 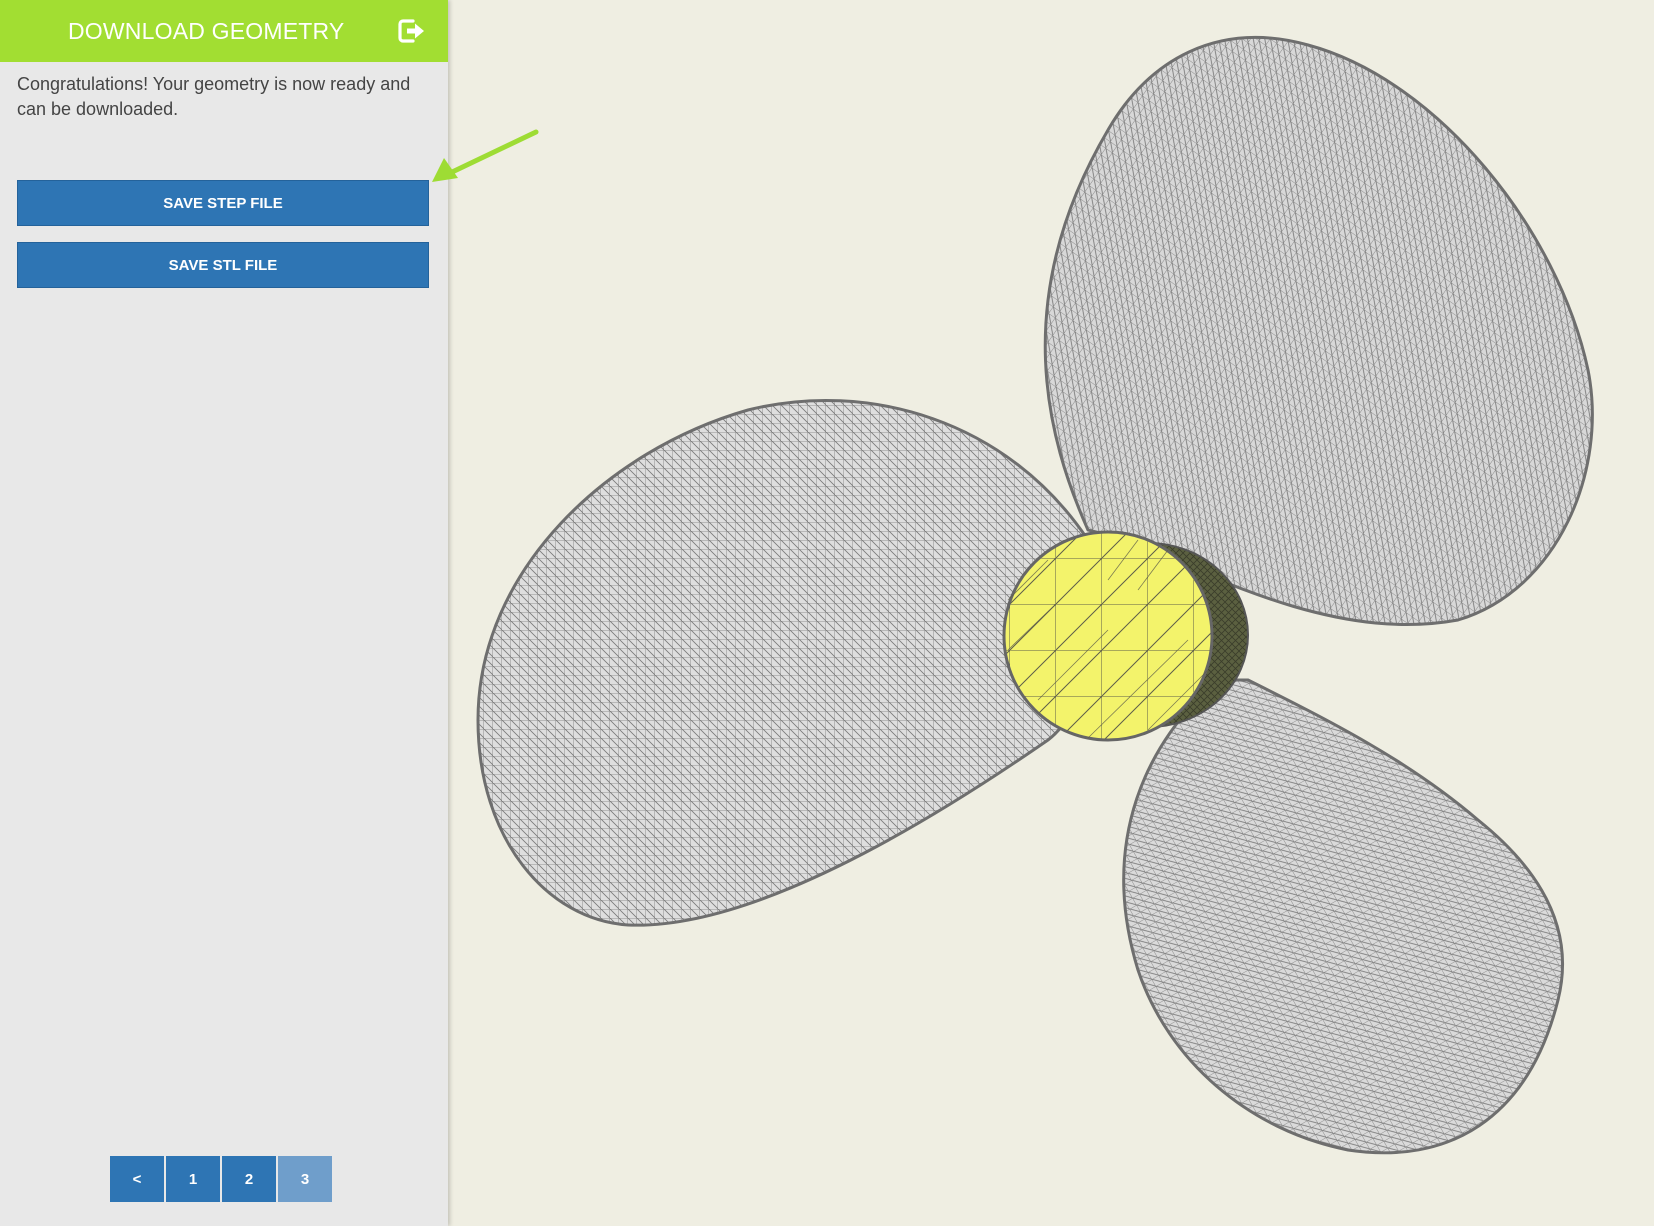 I want to click on save-stl-file-button: SAVE STL FILE, so click(x=223, y=265).